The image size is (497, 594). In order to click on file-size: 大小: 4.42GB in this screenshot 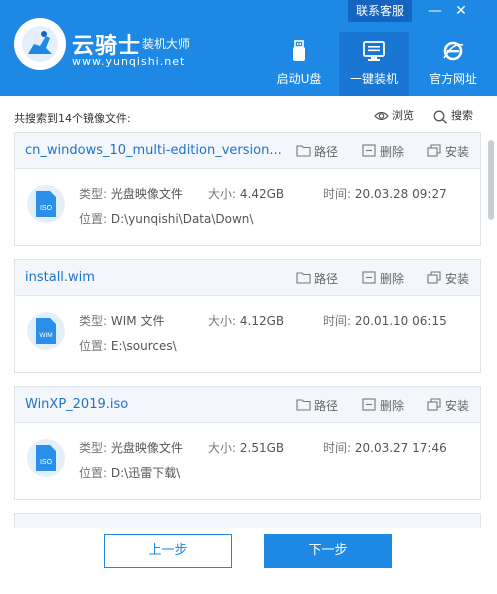, I will do `click(246, 193)`.